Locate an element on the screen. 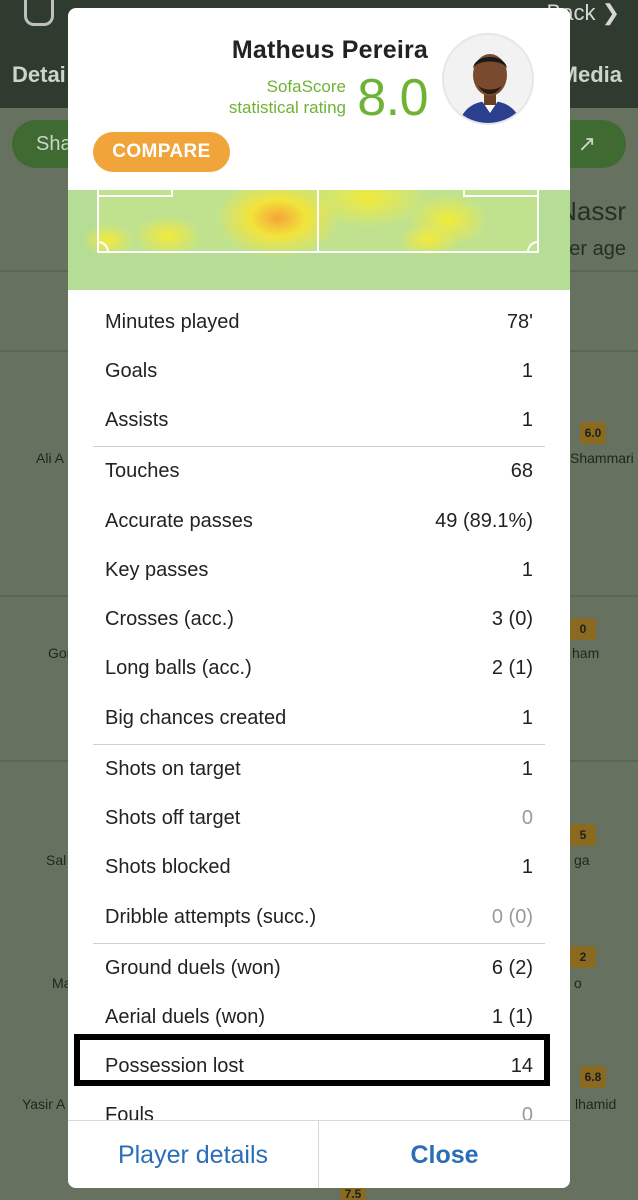 This screenshot has height=1200, width=638. stat-label: Crosses (acc.) is located at coordinates (169, 619).